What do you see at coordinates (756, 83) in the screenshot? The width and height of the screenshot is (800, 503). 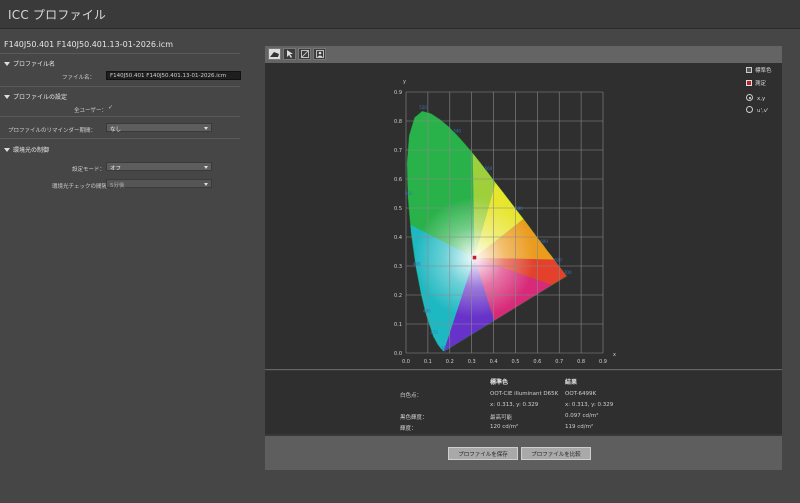 I see `legend-measured: 測定` at bounding box center [756, 83].